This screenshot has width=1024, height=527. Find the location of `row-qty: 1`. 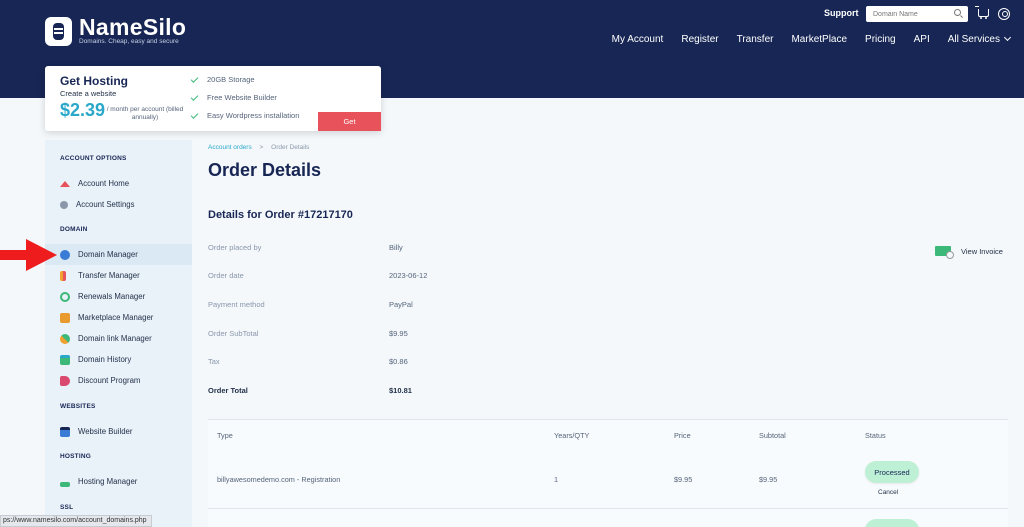

row-qty: 1 is located at coordinates (556, 479).